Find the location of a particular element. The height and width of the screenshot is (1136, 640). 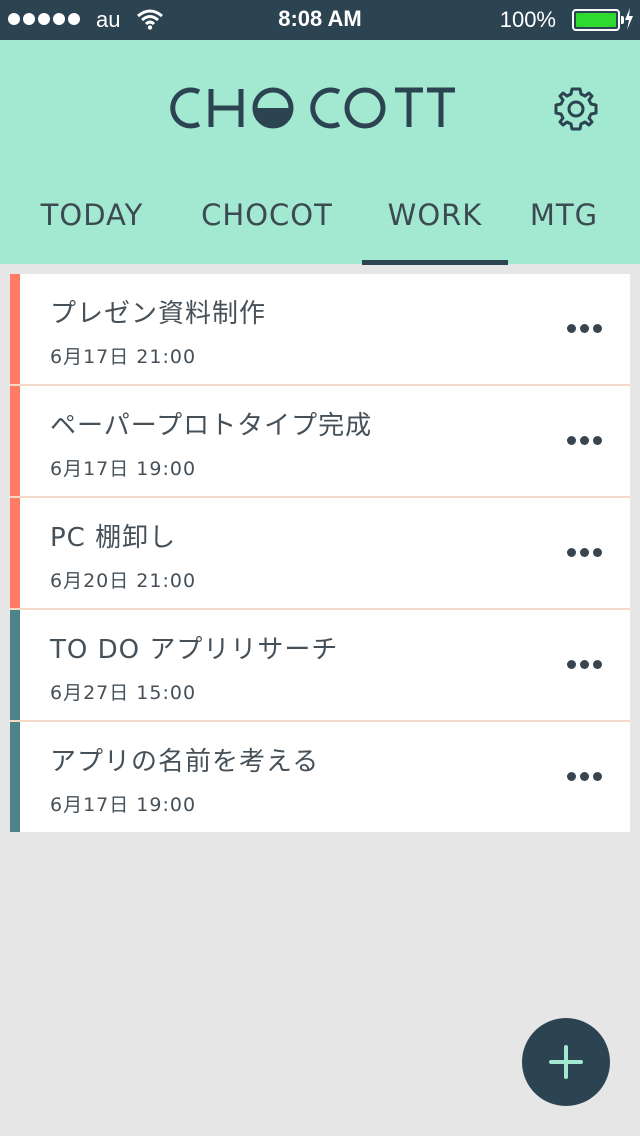

task-title: PC 棚卸し is located at coordinates (113, 538).